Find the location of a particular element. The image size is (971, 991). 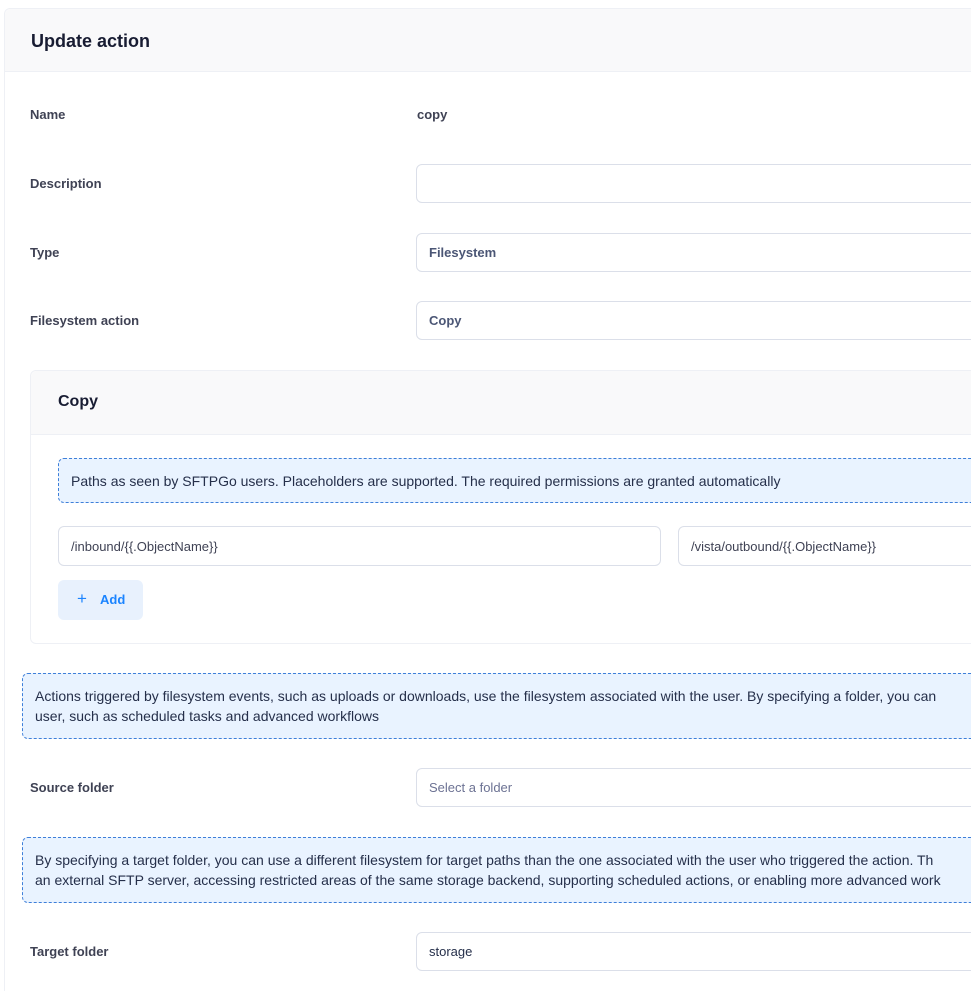

filesystem-action-value: Copy is located at coordinates (445, 320).